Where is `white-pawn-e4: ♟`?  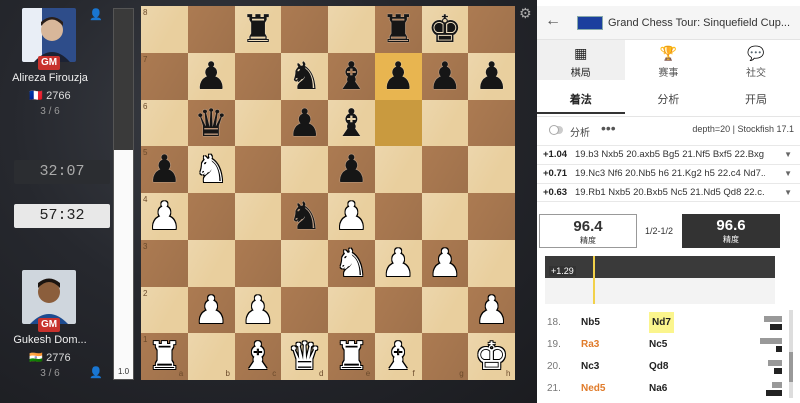
white-pawn-e4: ♟ is located at coordinates (351, 216).